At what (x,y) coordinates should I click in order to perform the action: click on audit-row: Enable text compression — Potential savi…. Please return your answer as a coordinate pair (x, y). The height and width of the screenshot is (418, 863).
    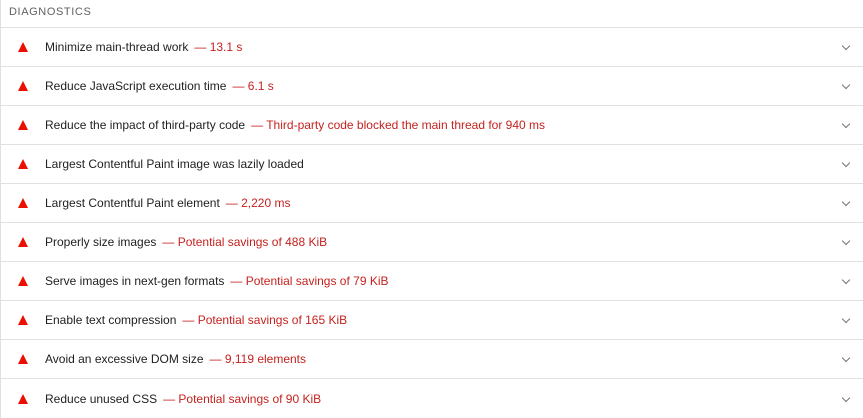
    Looking at the image, I should click on (432, 320).